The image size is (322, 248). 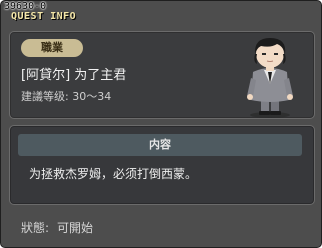 What do you see at coordinates (74, 75) in the screenshot?
I see `quest-name: [阿貸尔] 为了主君` at bounding box center [74, 75].